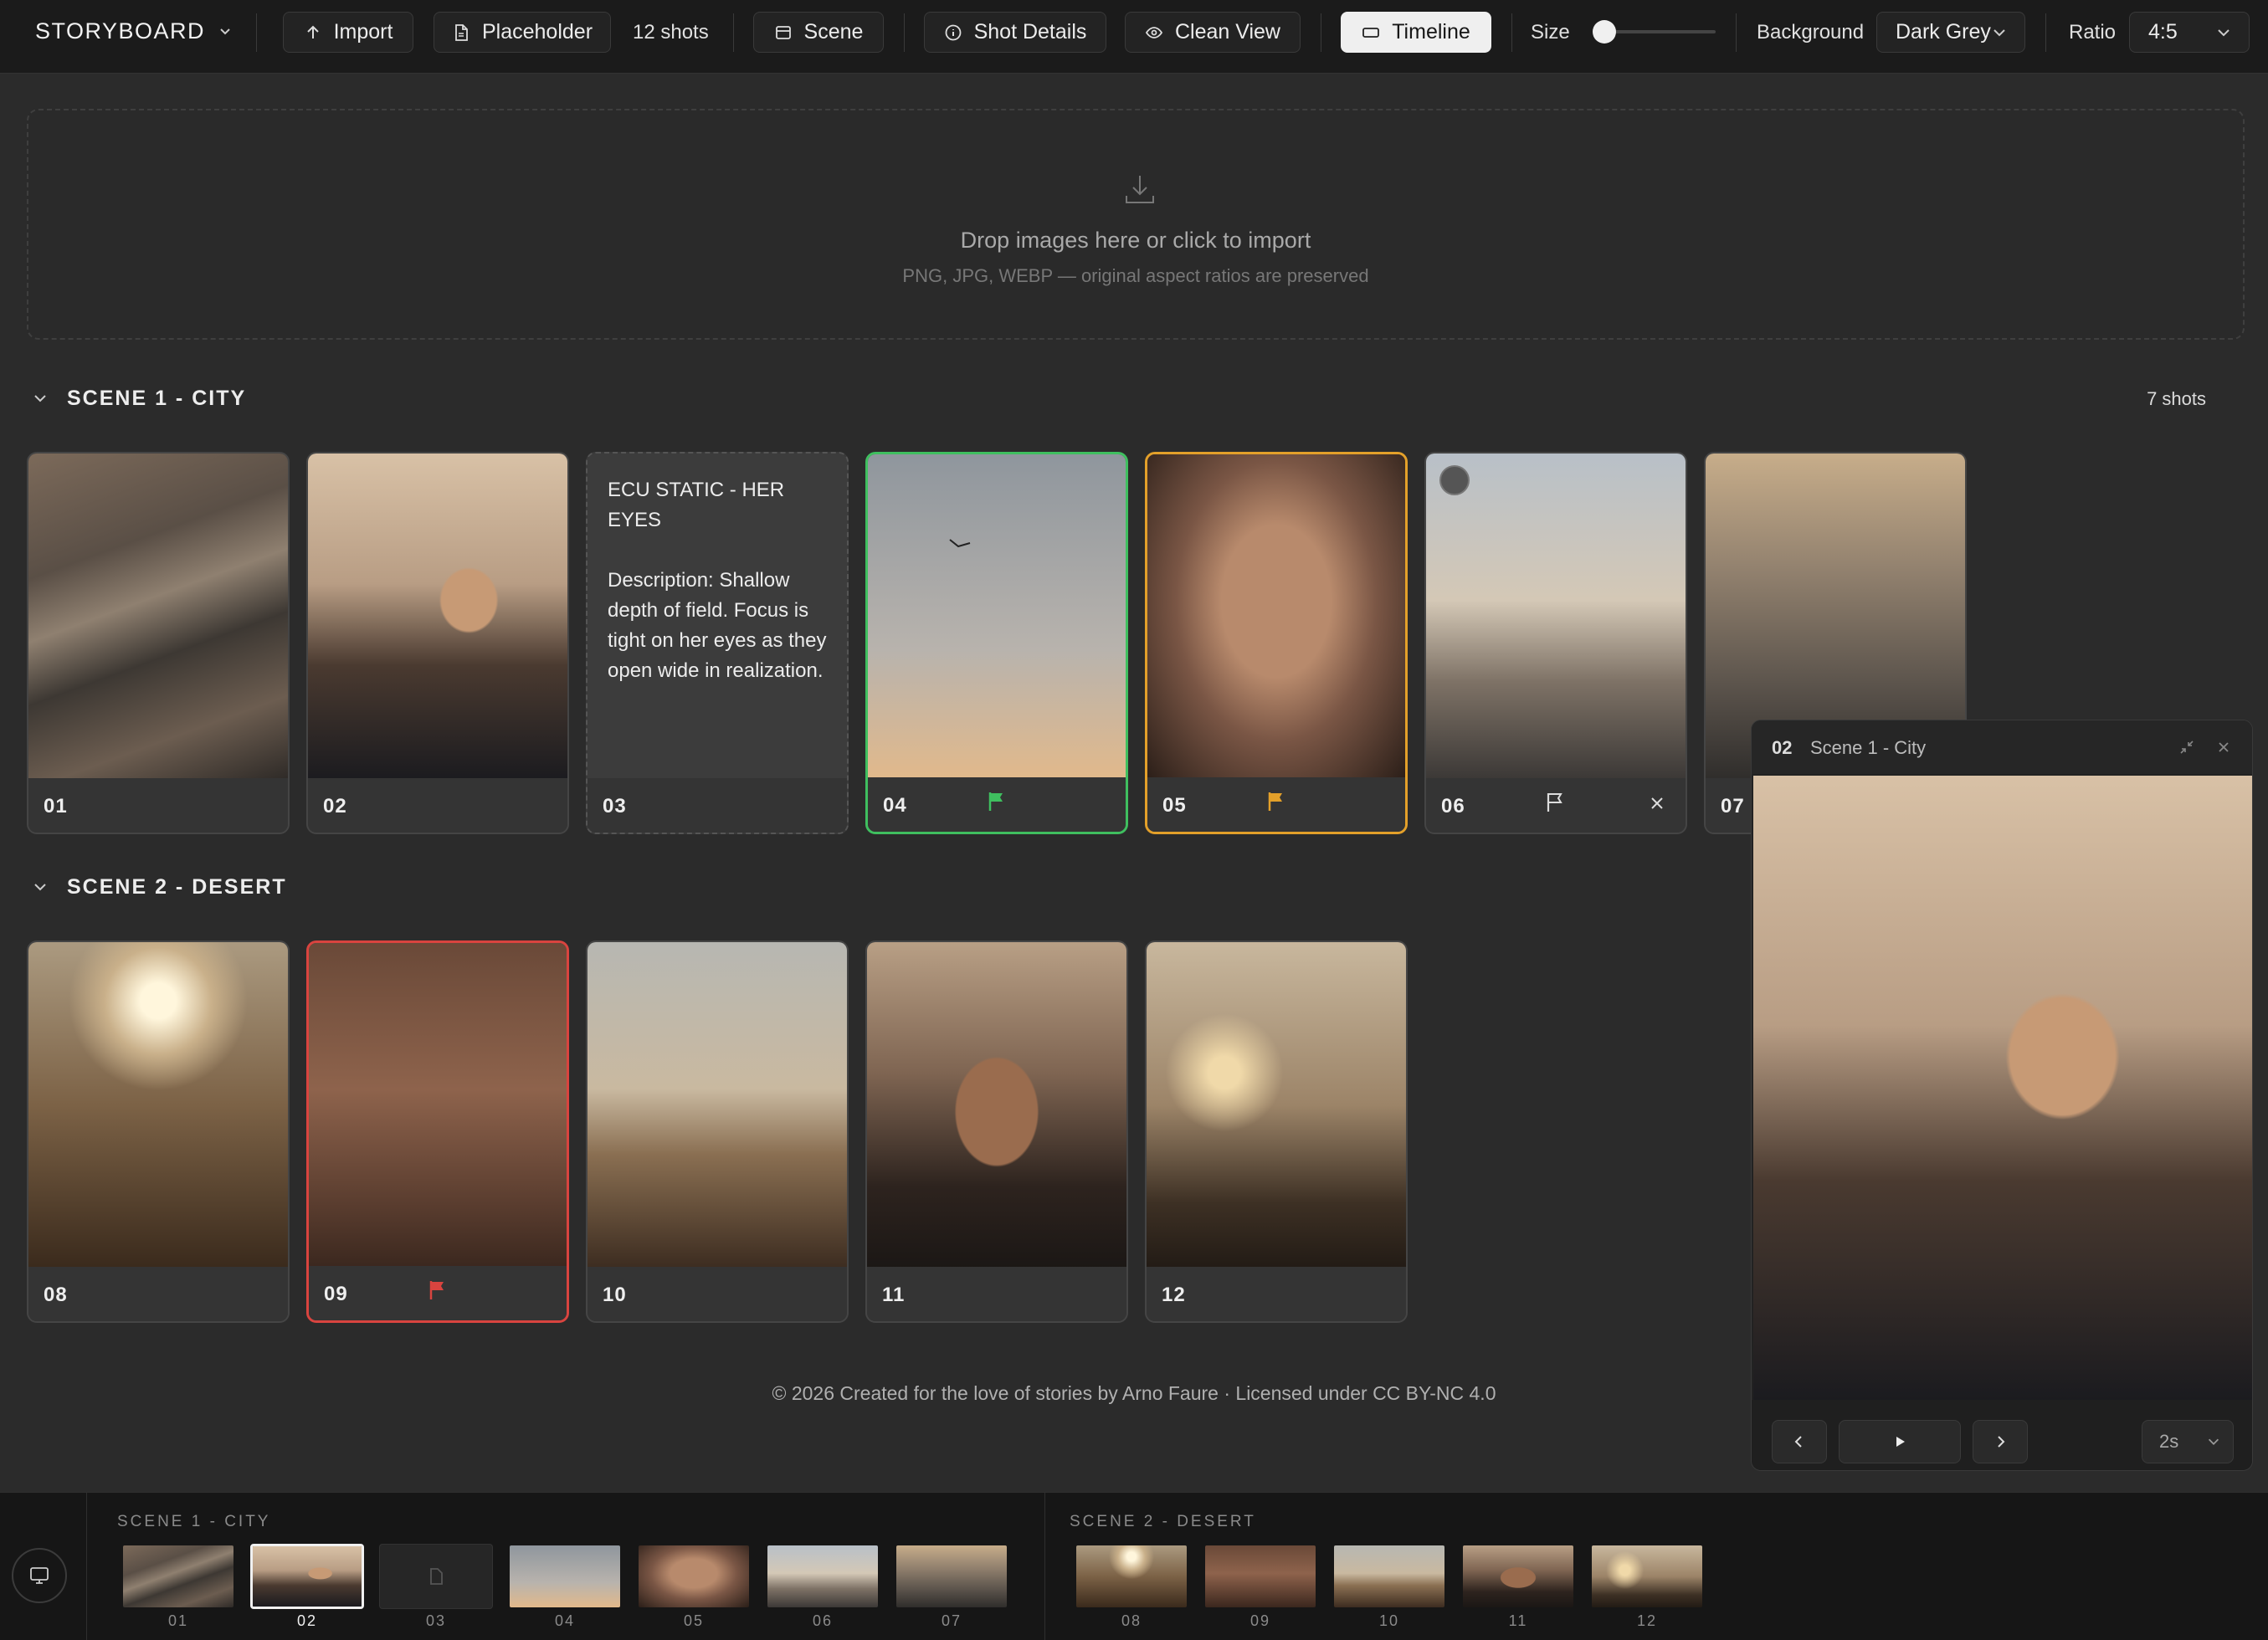 This screenshot has height=1640, width=2268. What do you see at coordinates (1900, 1441) in the screenshot?
I see `play-button` at bounding box center [1900, 1441].